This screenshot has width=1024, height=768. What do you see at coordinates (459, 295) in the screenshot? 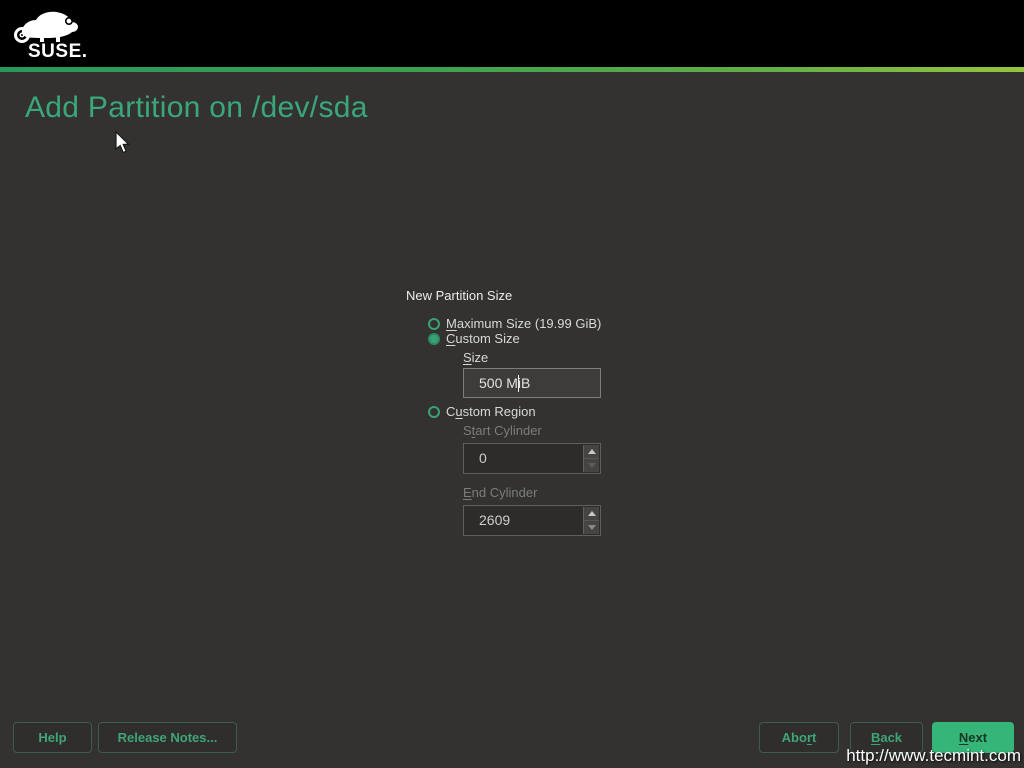
I see `form-heading: New Partition Size` at bounding box center [459, 295].